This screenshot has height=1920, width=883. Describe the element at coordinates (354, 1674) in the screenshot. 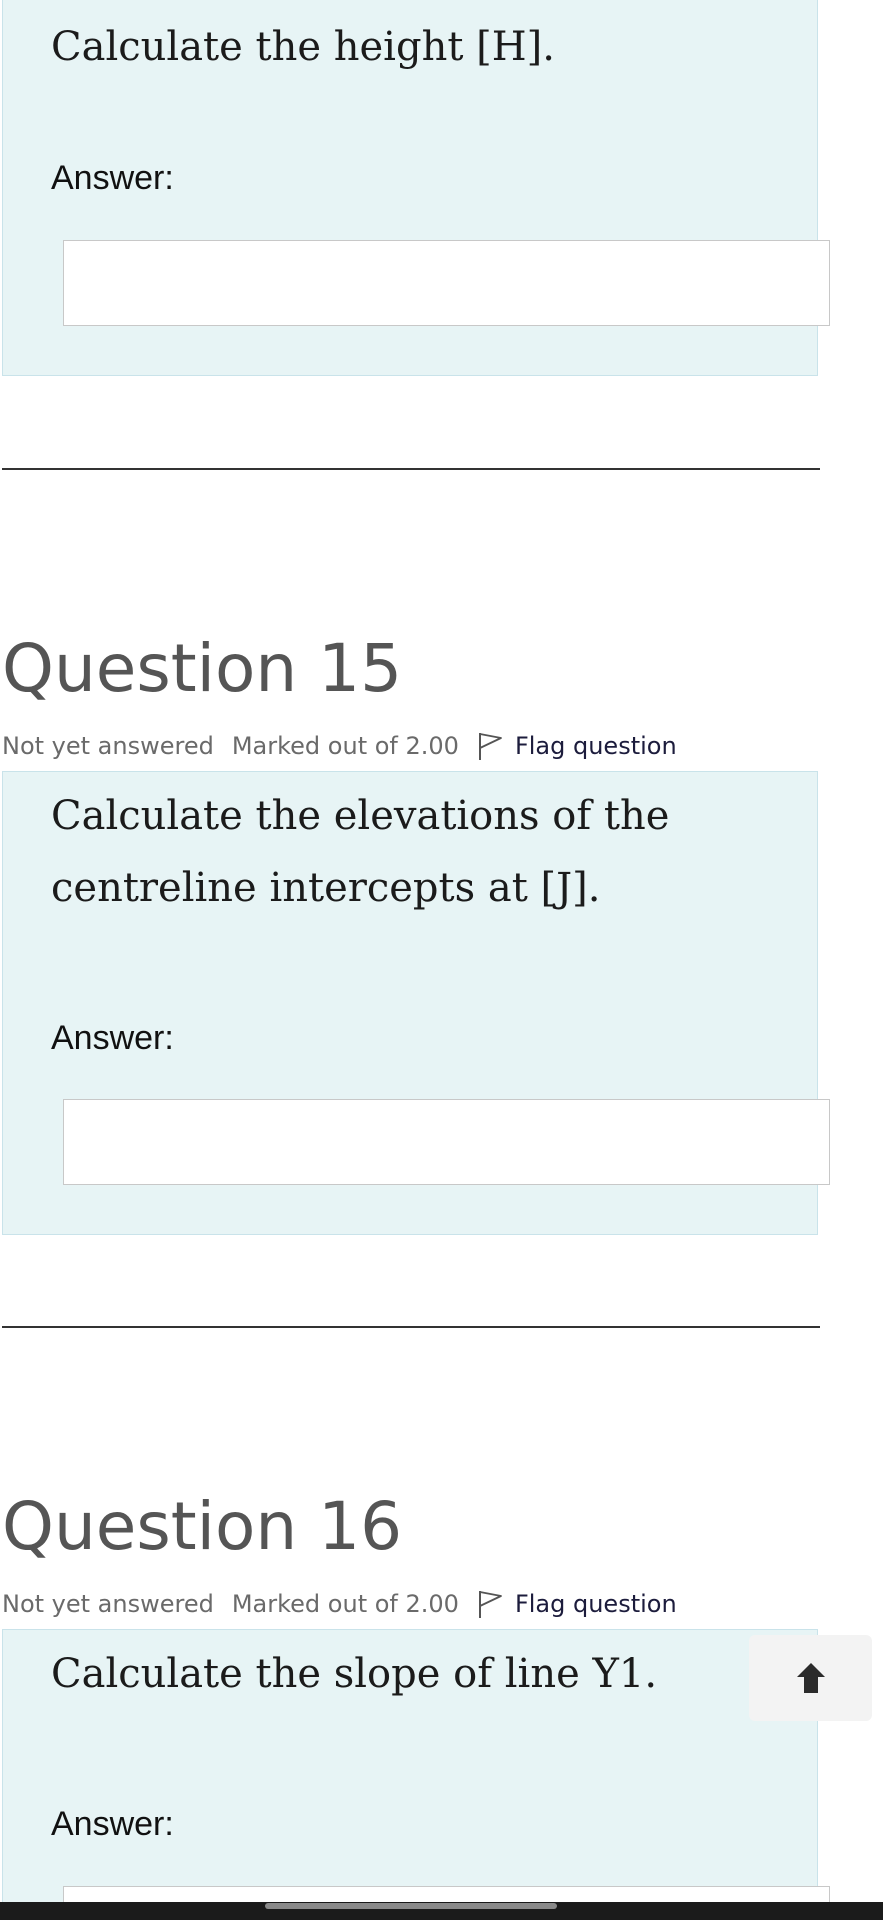

I see `question-16-text: Calculate the slope of line Y1.` at that location.